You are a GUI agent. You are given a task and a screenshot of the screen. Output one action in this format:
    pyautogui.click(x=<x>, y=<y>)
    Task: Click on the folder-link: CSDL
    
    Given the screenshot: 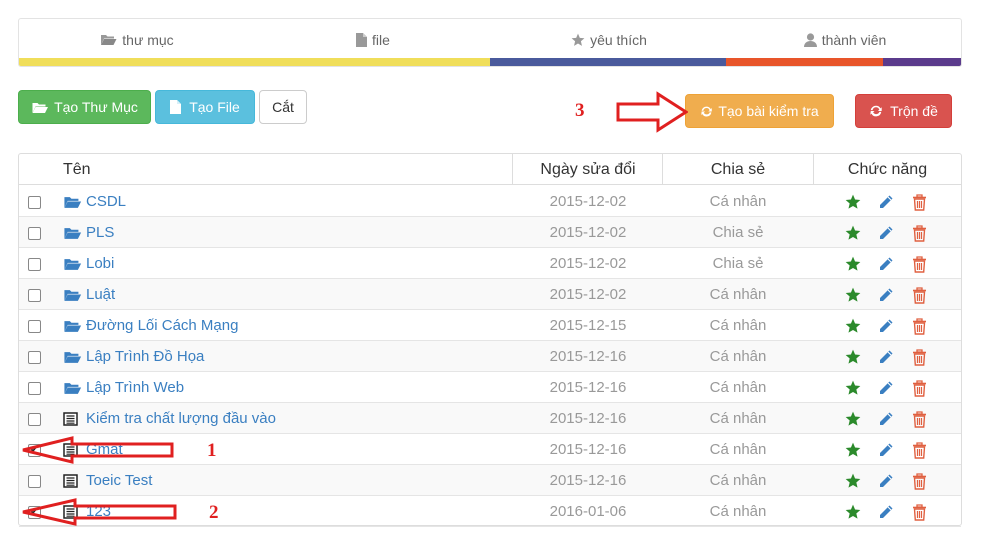 What is the action you would take?
    pyautogui.click(x=94, y=201)
    